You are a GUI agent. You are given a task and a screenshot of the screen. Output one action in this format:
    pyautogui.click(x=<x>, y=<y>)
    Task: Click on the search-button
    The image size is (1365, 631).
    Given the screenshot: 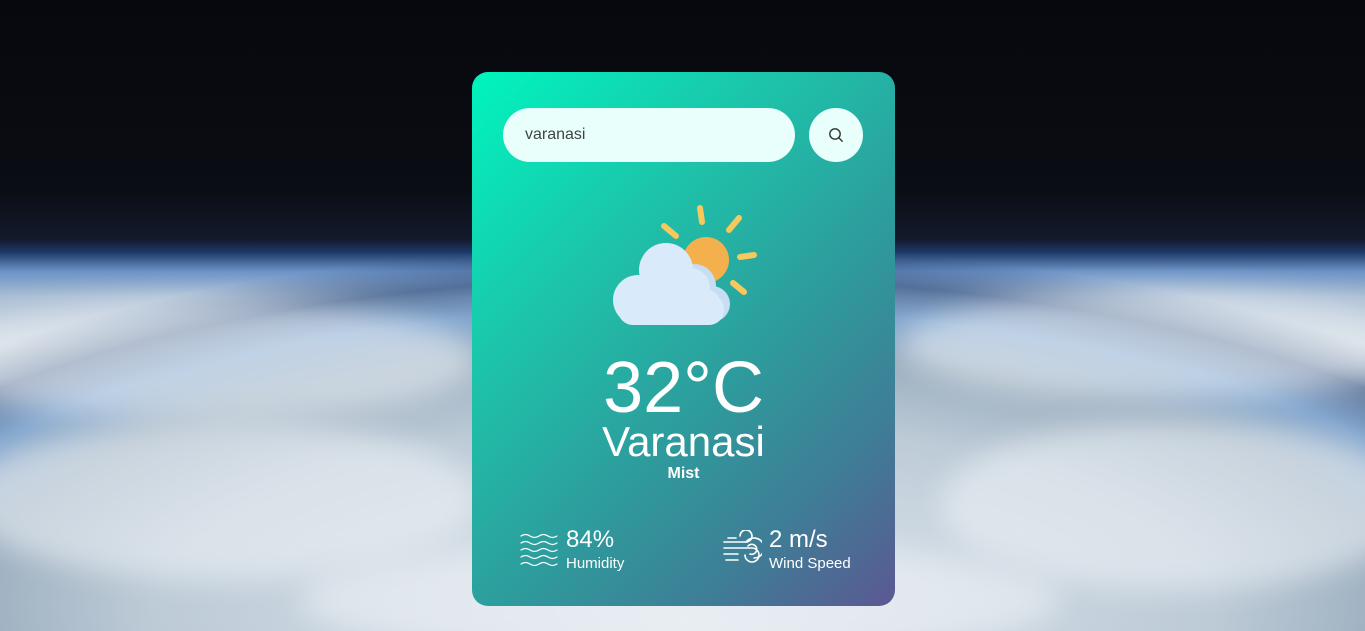 What is the action you would take?
    pyautogui.click(x=836, y=135)
    